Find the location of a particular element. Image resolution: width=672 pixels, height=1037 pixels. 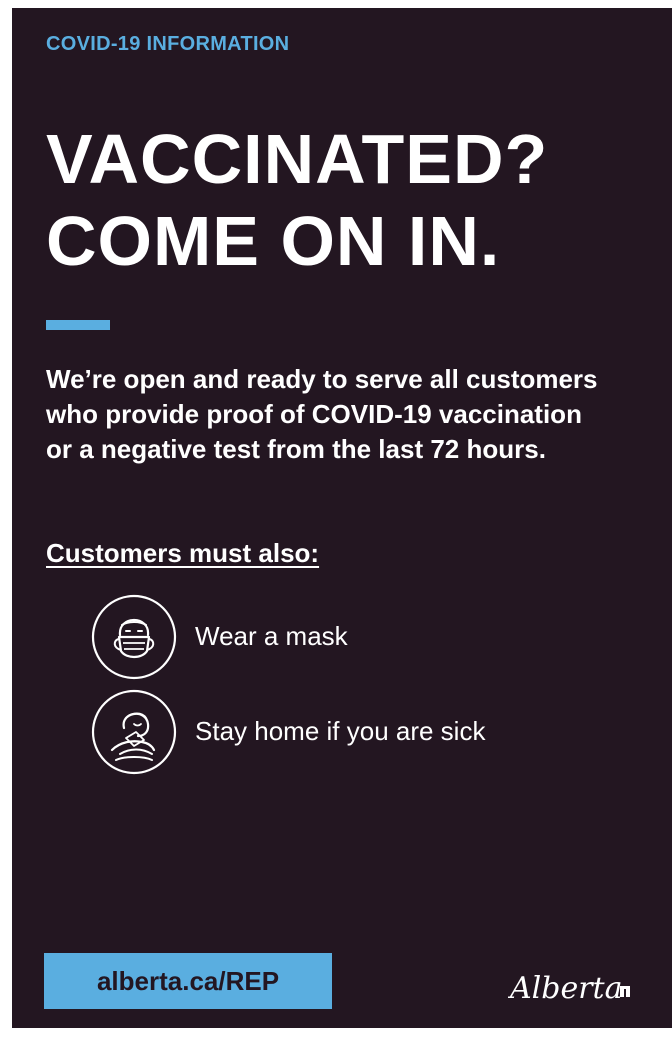

headline: VACCINATED? COME ON IN. is located at coordinates (359, 200).